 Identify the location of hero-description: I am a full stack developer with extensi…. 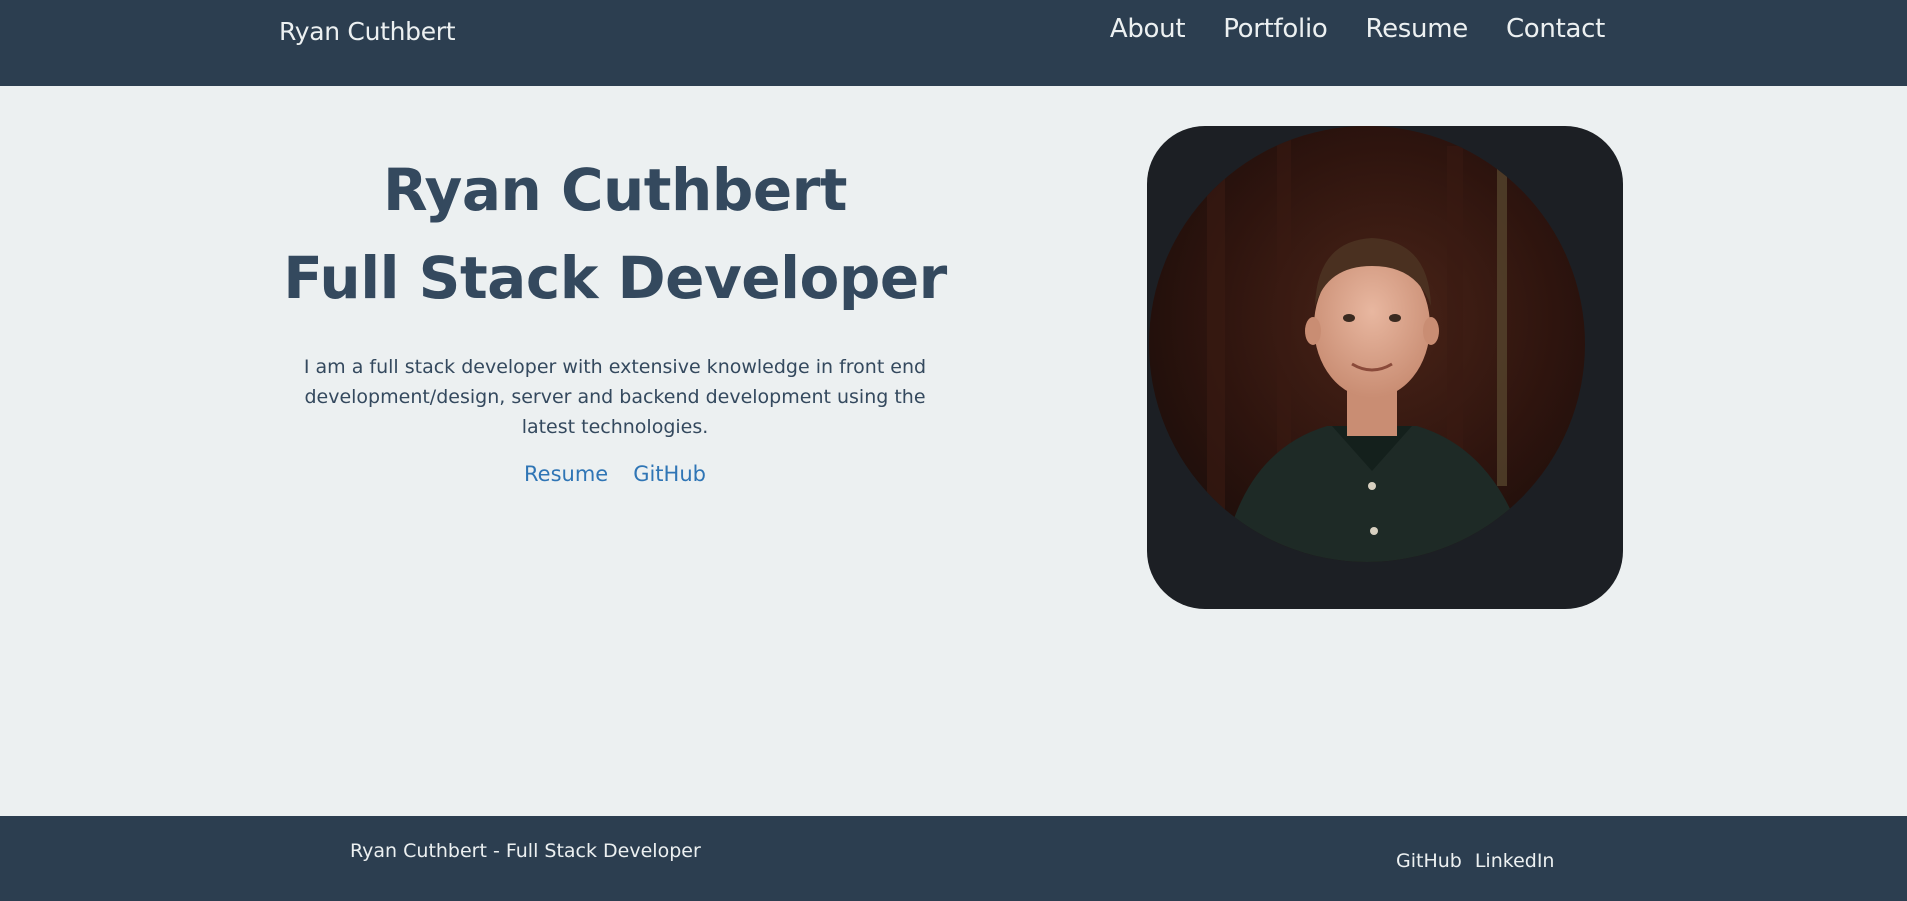
(615, 397).